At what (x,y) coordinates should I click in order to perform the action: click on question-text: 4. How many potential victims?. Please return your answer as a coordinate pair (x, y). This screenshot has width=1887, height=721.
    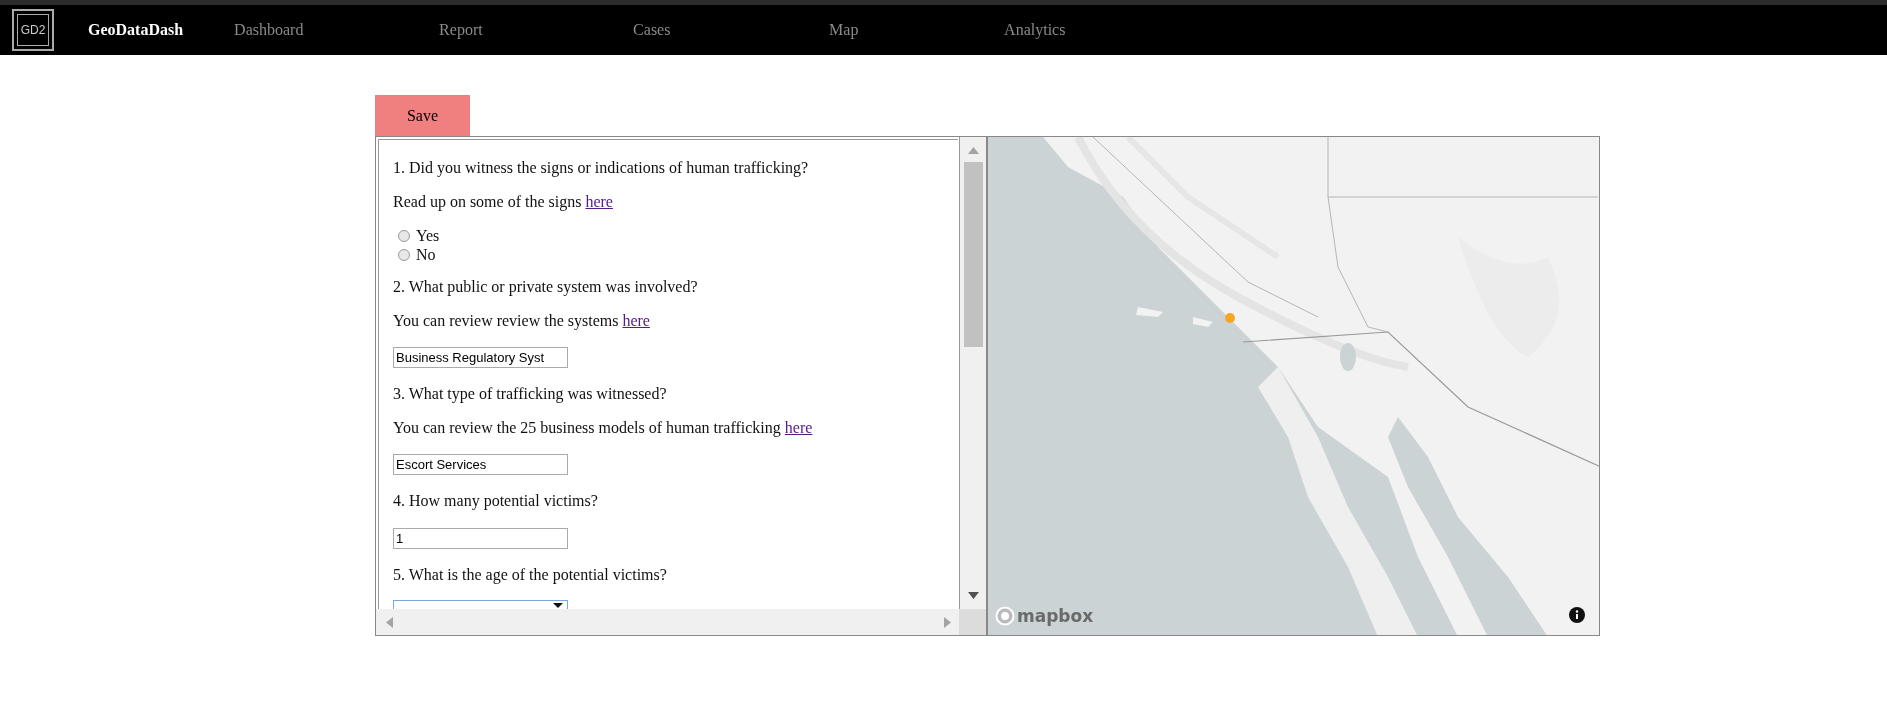
    Looking at the image, I should click on (496, 501).